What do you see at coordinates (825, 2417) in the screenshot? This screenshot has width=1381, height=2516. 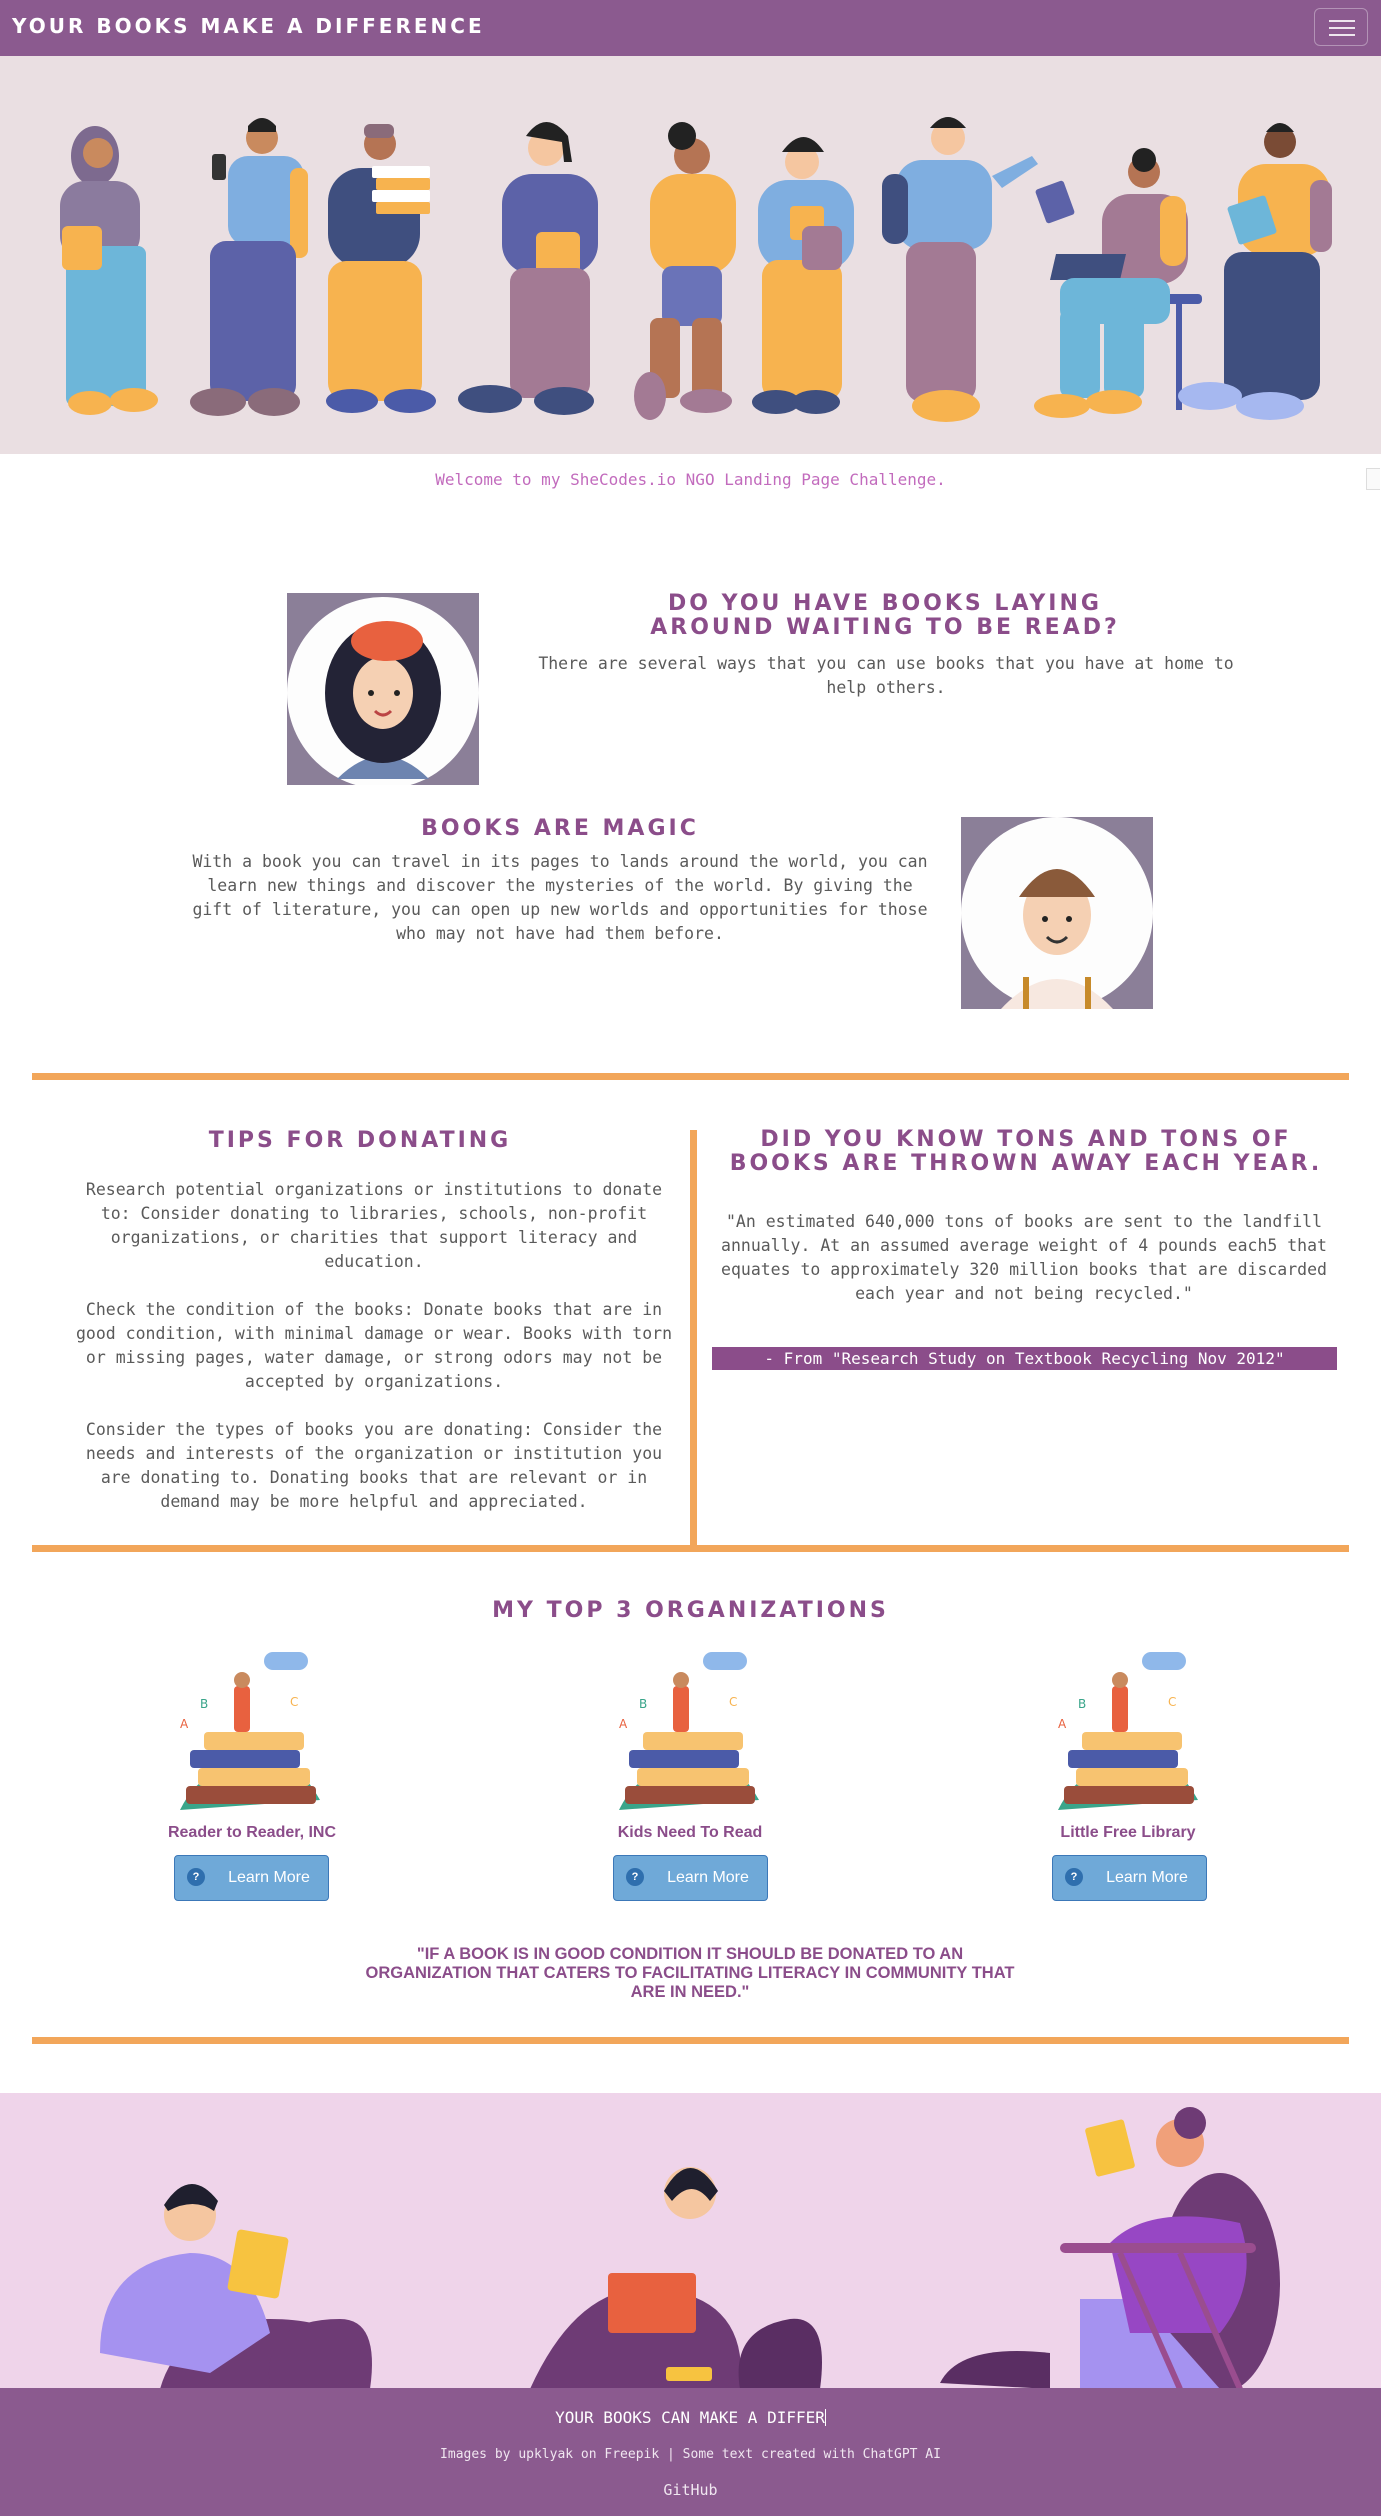 I see `text-cursor` at bounding box center [825, 2417].